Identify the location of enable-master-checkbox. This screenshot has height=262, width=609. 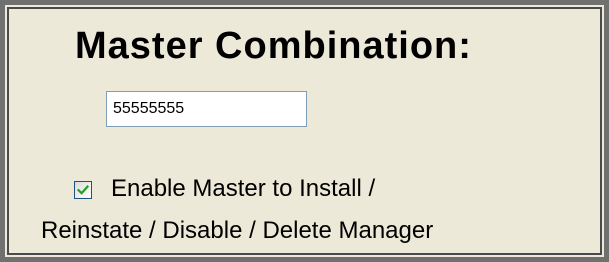
(83, 190).